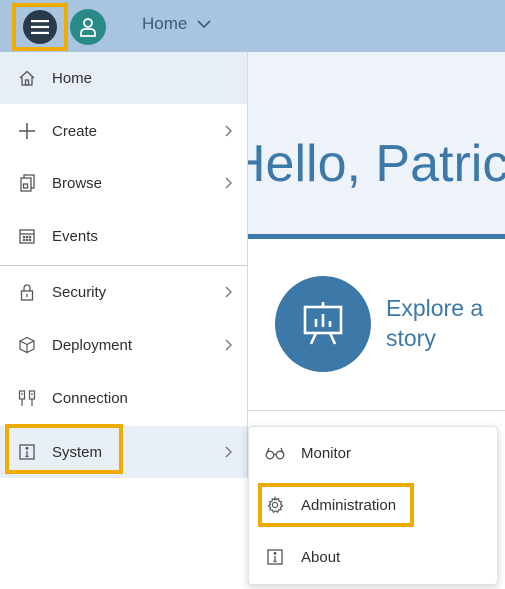  I want to click on submenu-item-label: Monitor, so click(326, 453).